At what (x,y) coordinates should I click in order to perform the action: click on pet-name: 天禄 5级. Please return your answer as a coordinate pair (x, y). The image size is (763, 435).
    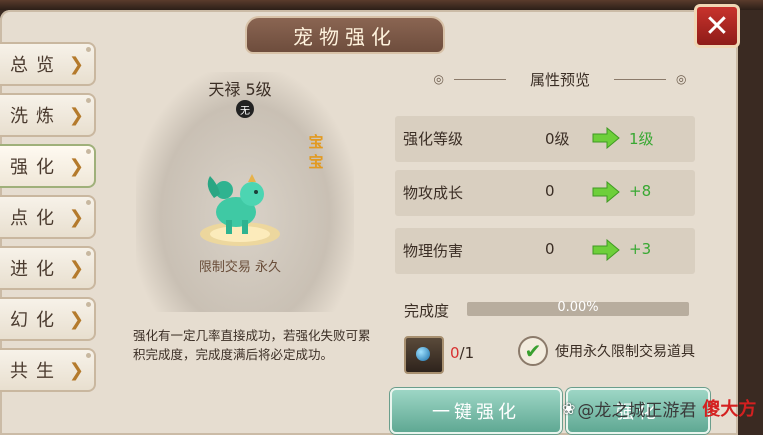
    Looking at the image, I should click on (240, 89).